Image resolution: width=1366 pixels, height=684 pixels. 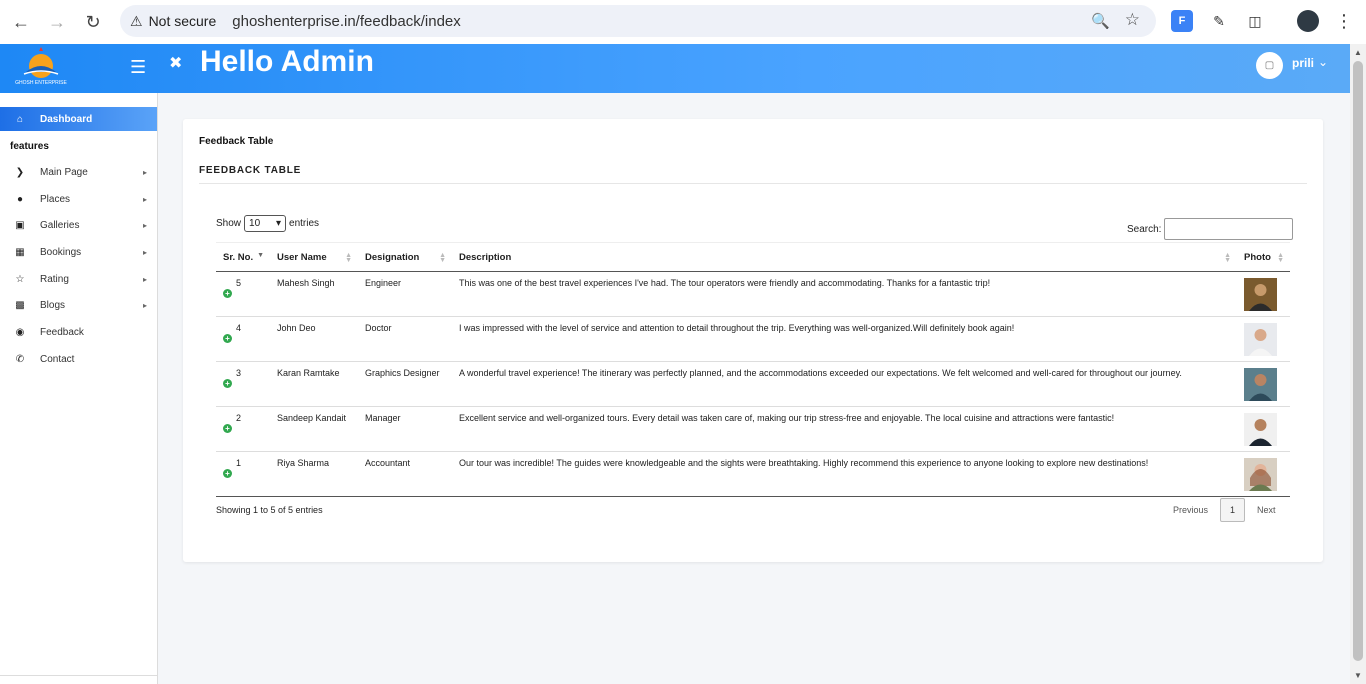 I want to click on url-text: ghoshenterprise.in/feedback/index, so click(x=346, y=21).